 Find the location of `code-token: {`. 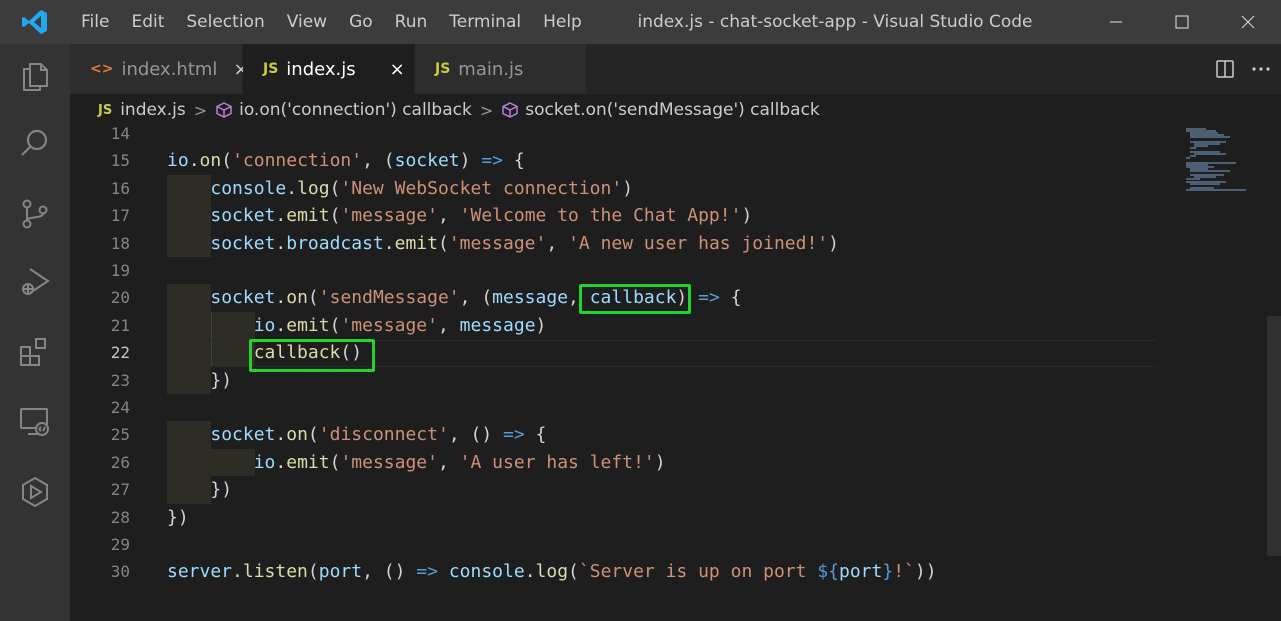

code-token: { is located at coordinates (535, 435).